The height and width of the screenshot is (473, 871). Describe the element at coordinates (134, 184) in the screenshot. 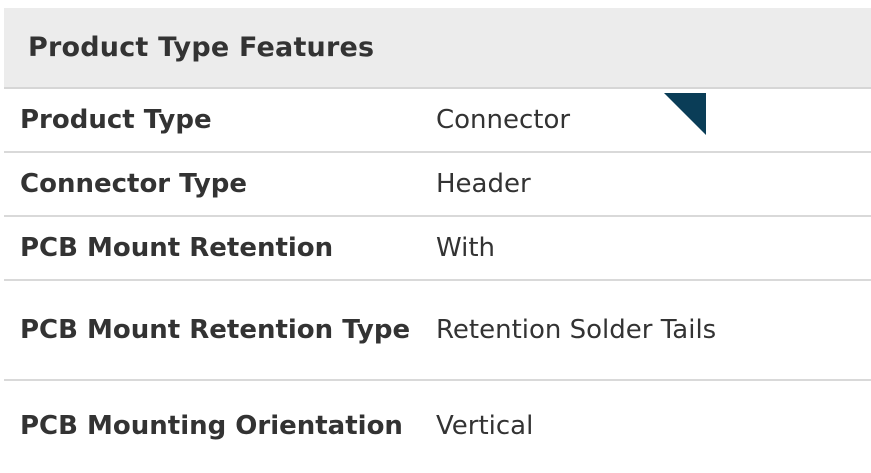

I see `row-label: Connector Type` at that location.